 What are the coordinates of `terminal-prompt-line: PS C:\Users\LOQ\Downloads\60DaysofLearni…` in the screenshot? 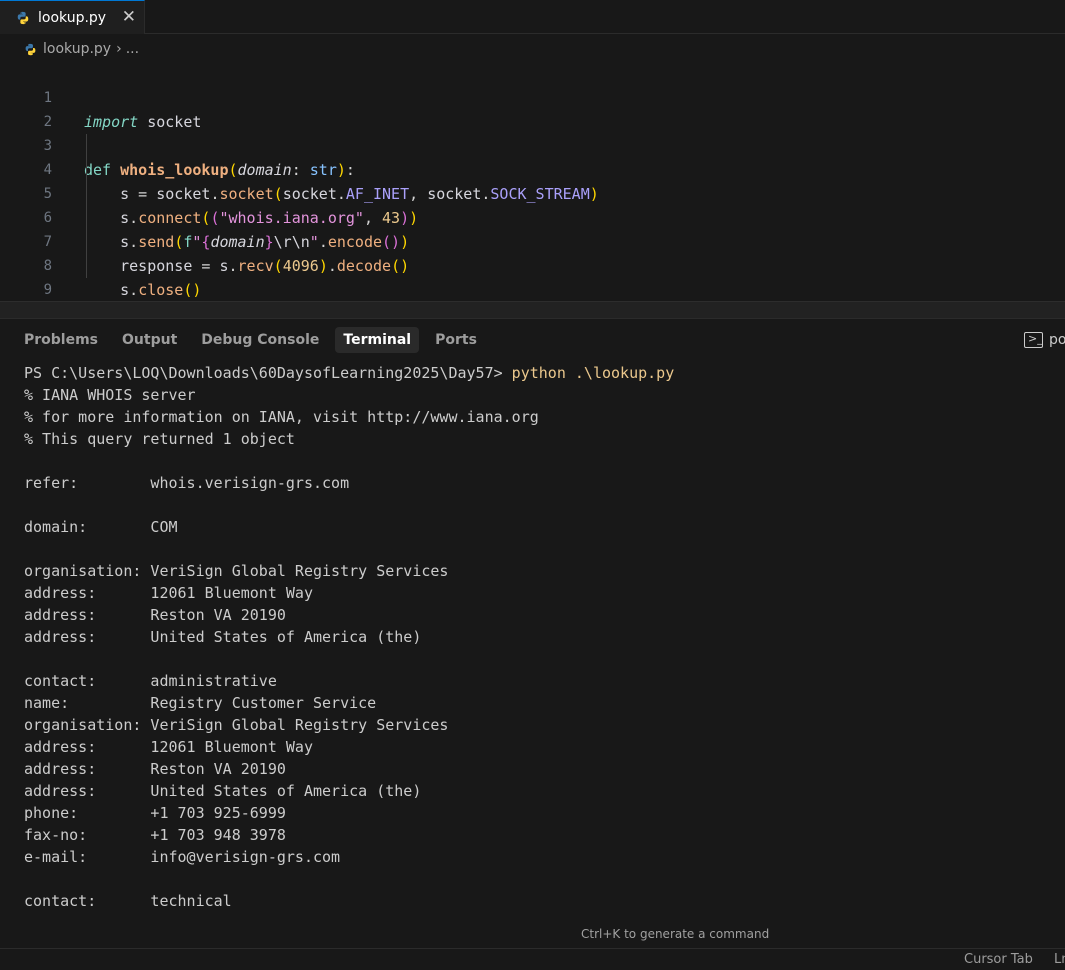 It's located at (544, 373).